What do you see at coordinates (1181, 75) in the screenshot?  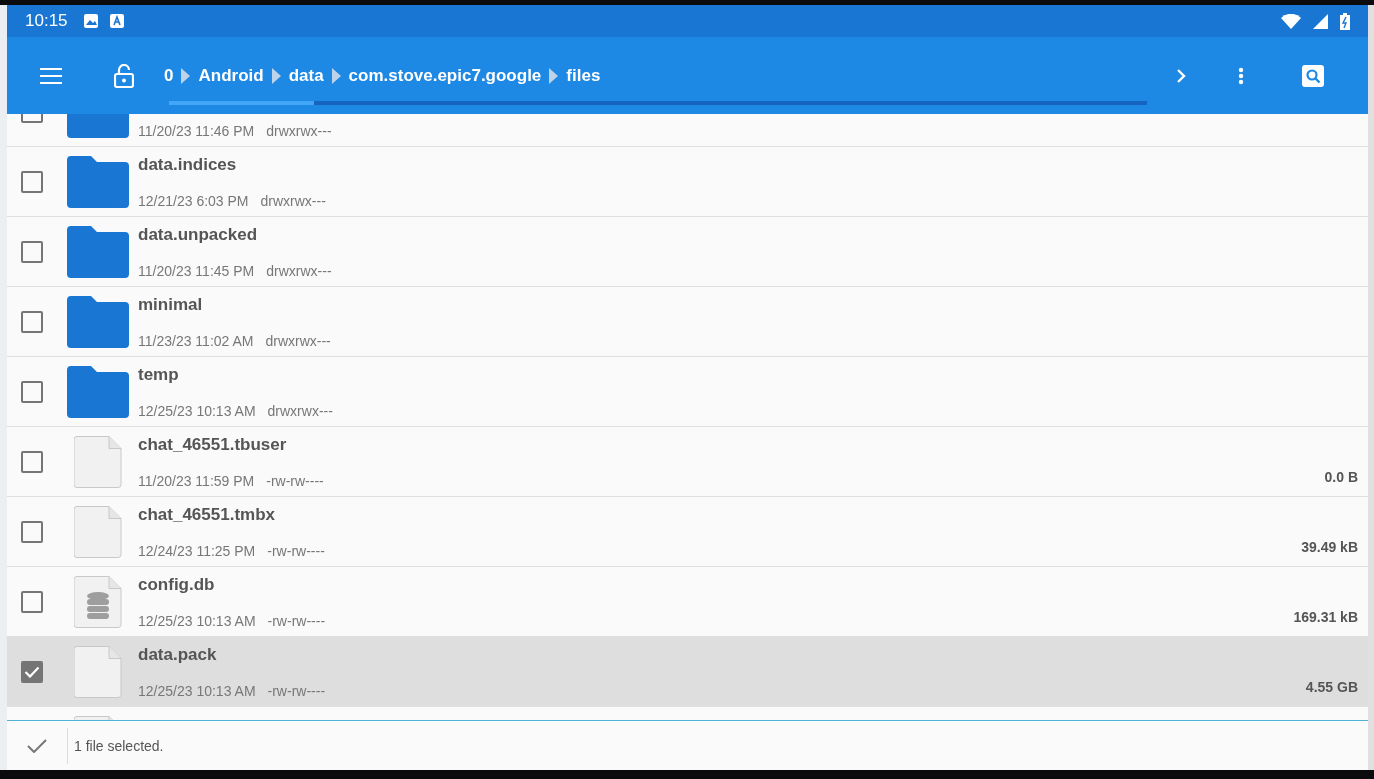 I see `chevron-right-icon` at bounding box center [1181, 75].